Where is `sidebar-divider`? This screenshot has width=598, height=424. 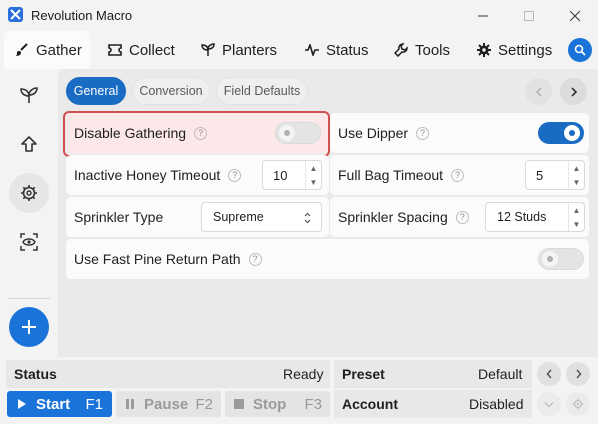
sidebar-divider is located at coordinates (29, 298).